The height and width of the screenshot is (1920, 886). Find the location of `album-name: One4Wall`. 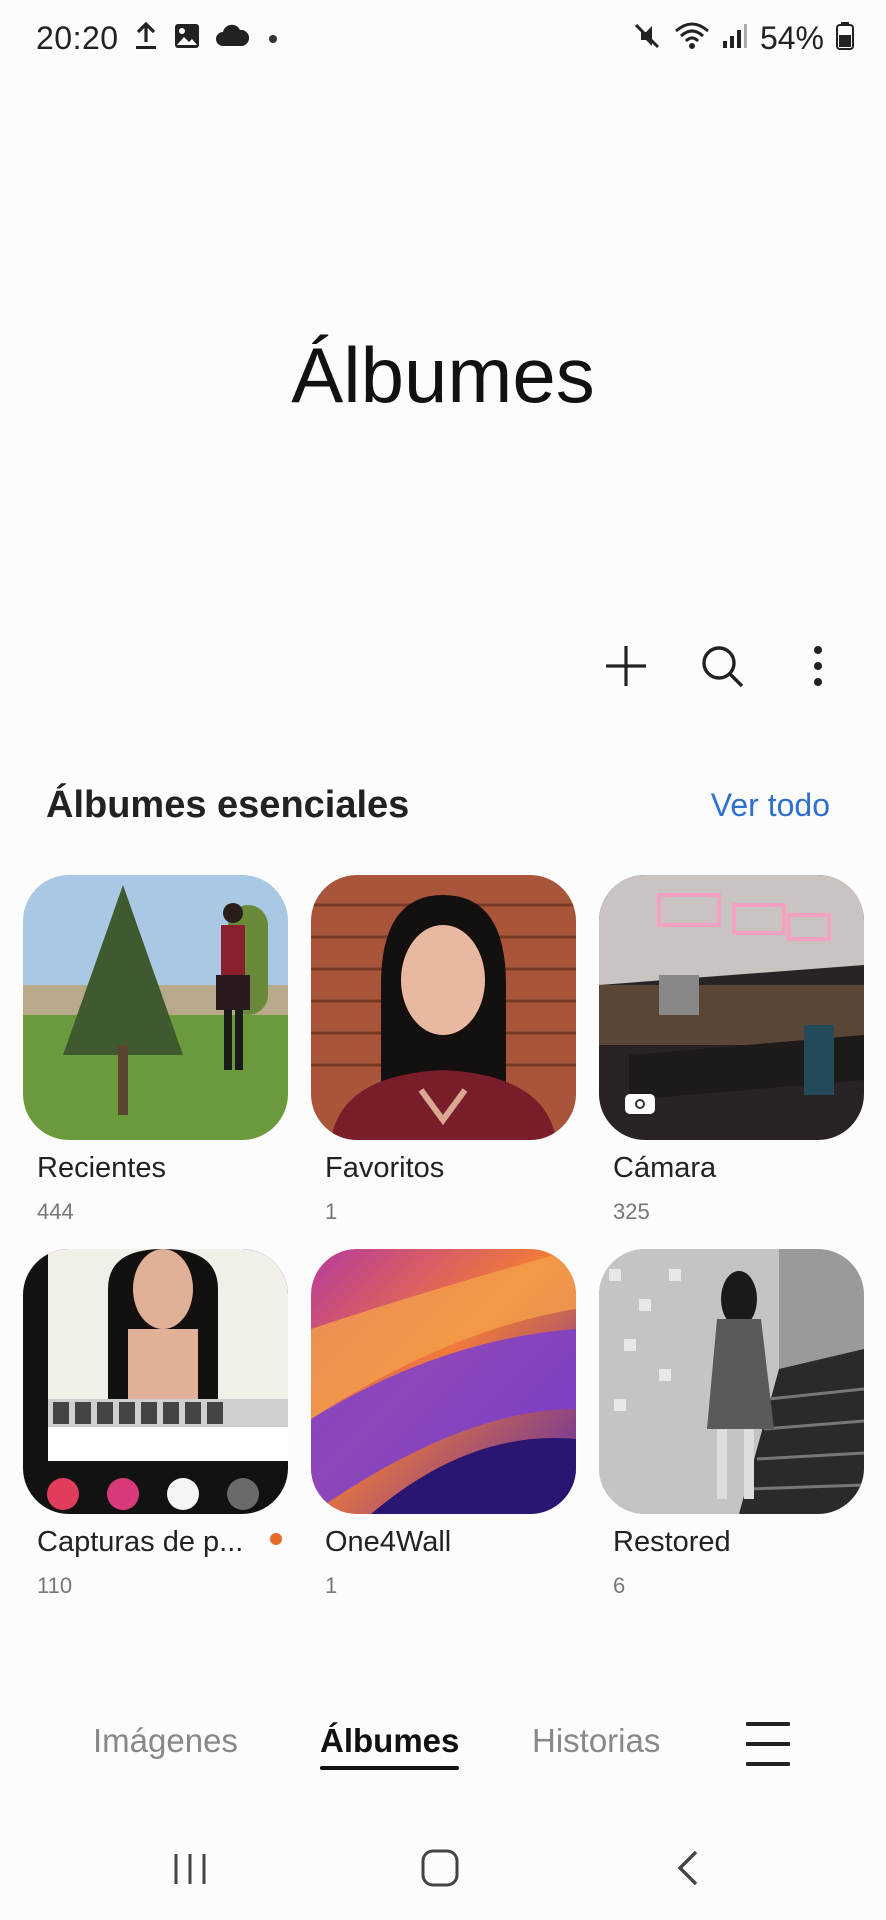

album-name: One4Wall is located at coordinates (388, 1542).